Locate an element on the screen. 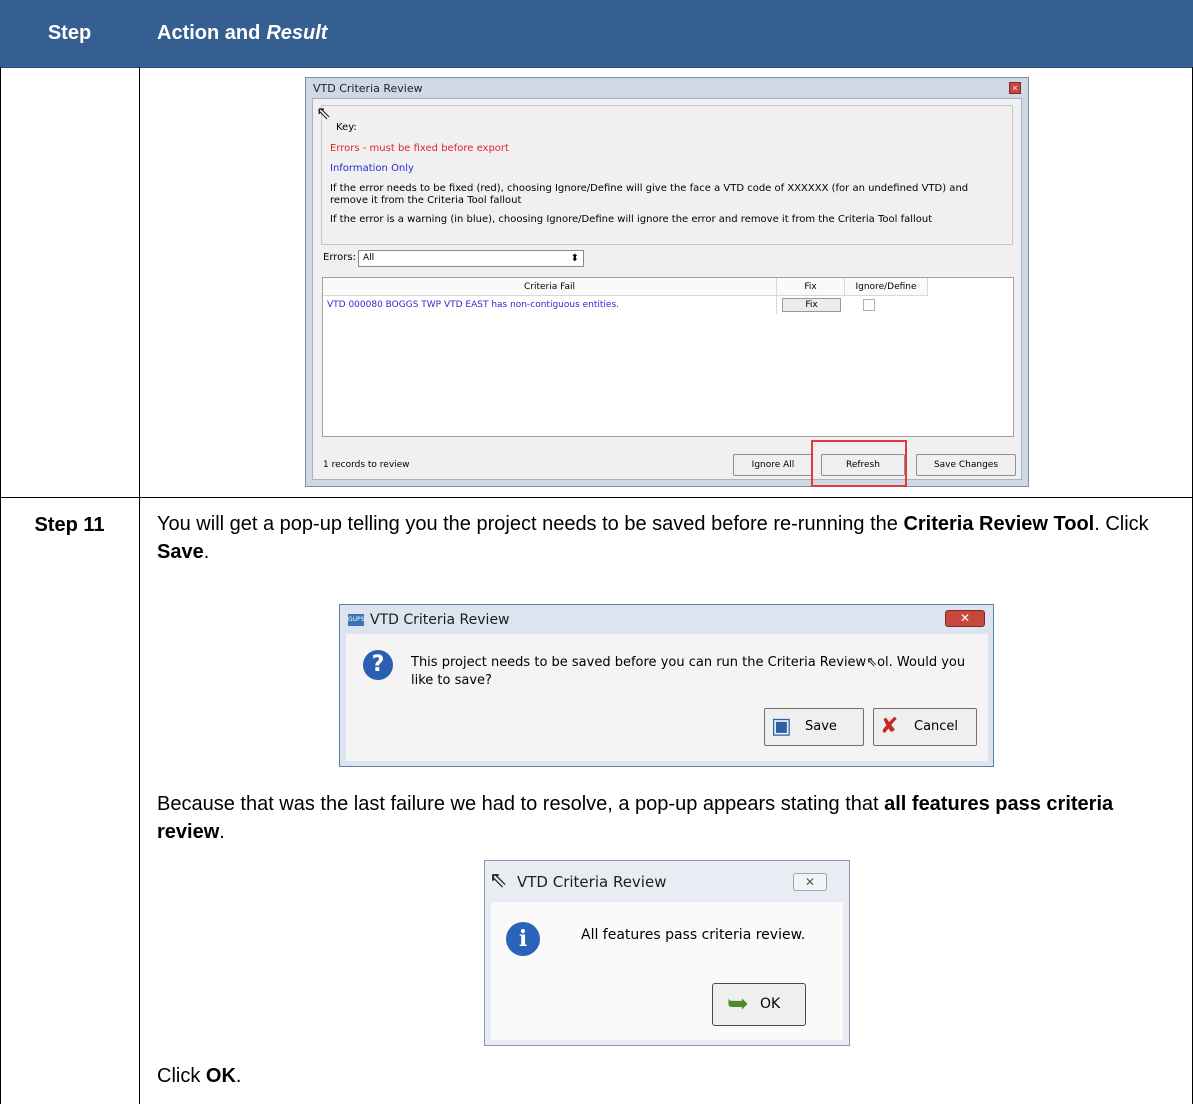 This screenshot has height=1104, width=1193. p3-text-a: Click is located at coordinates (181, 1076).